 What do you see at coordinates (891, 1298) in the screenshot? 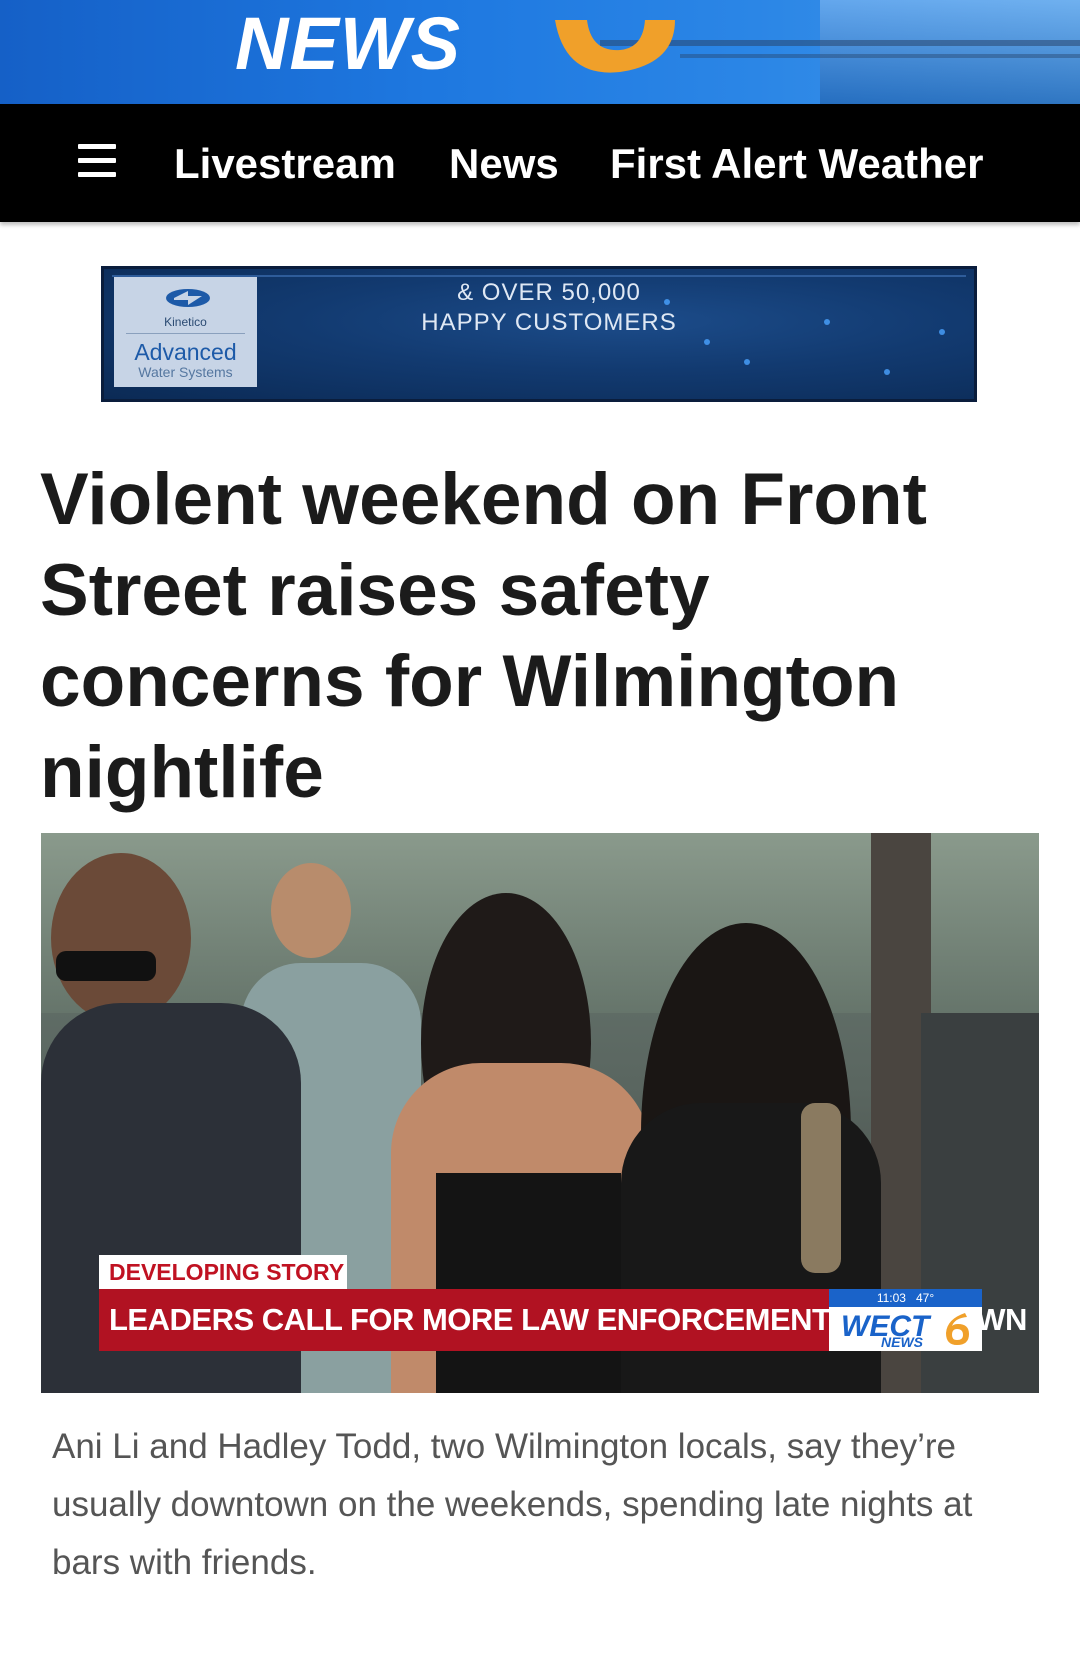
I see `station-bug-time: 11:03` at bounding box center [891, 1298].